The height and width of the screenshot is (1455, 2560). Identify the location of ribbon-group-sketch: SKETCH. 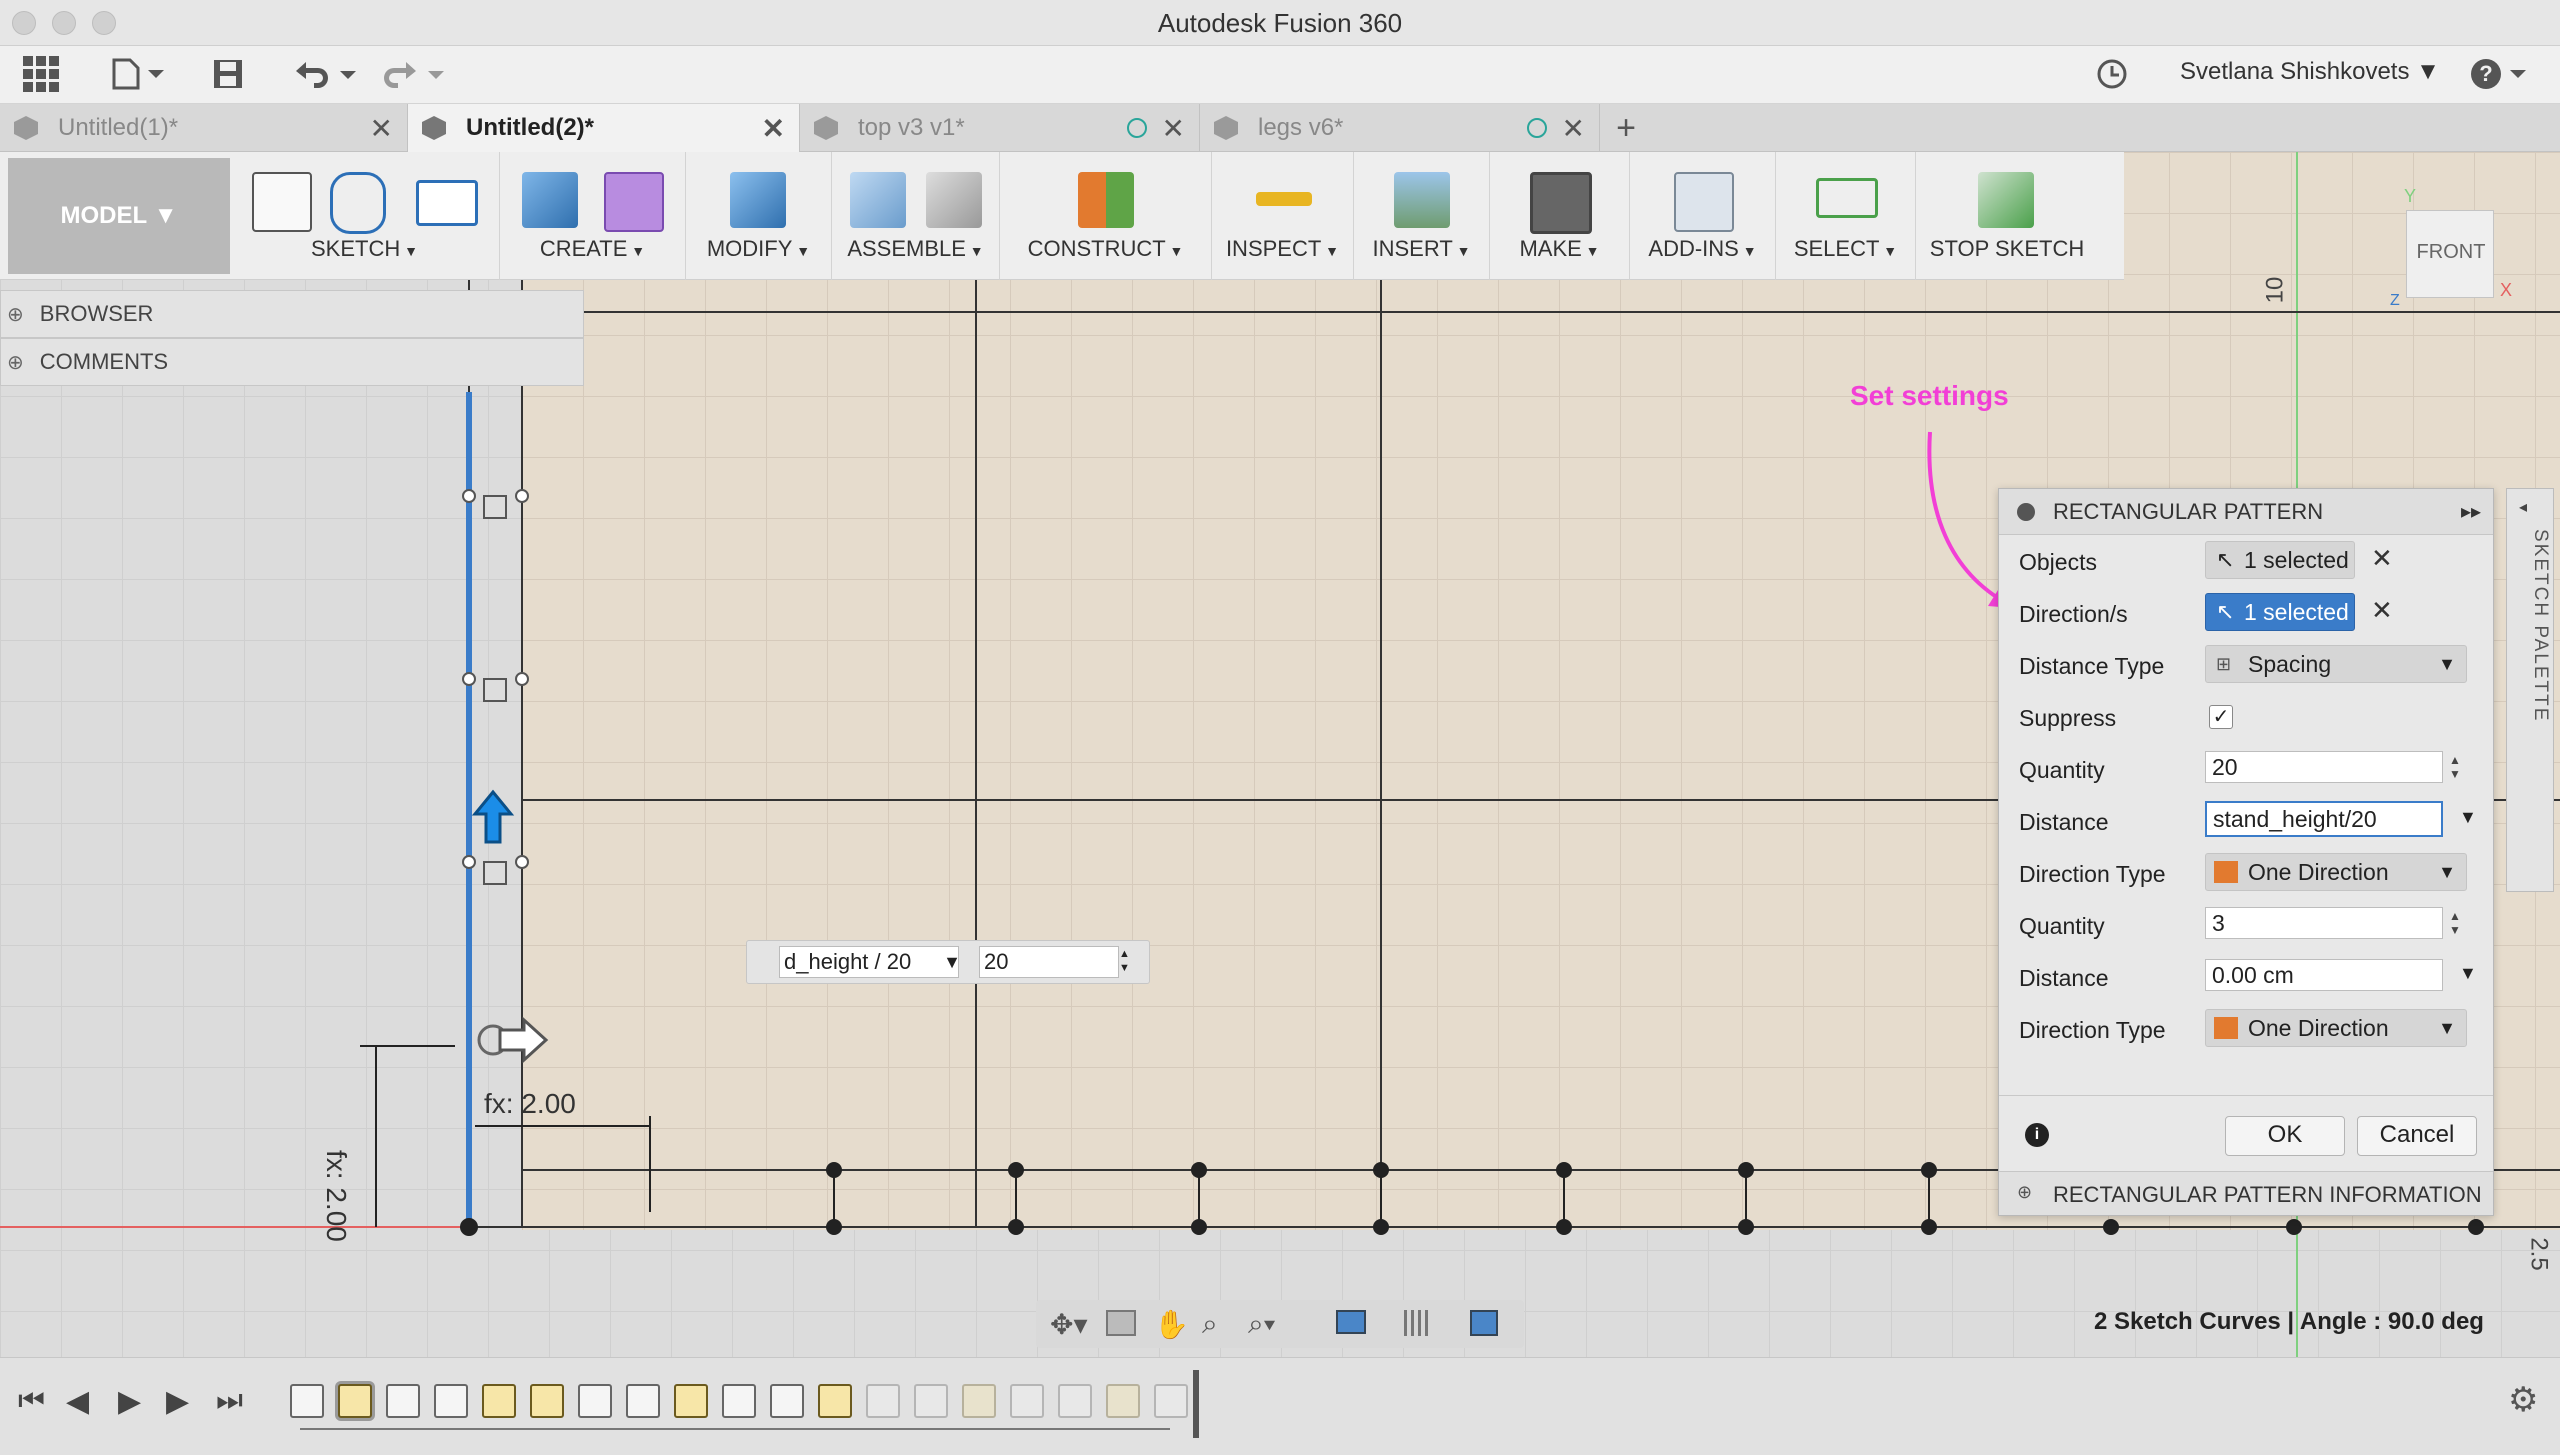
(365, 216).